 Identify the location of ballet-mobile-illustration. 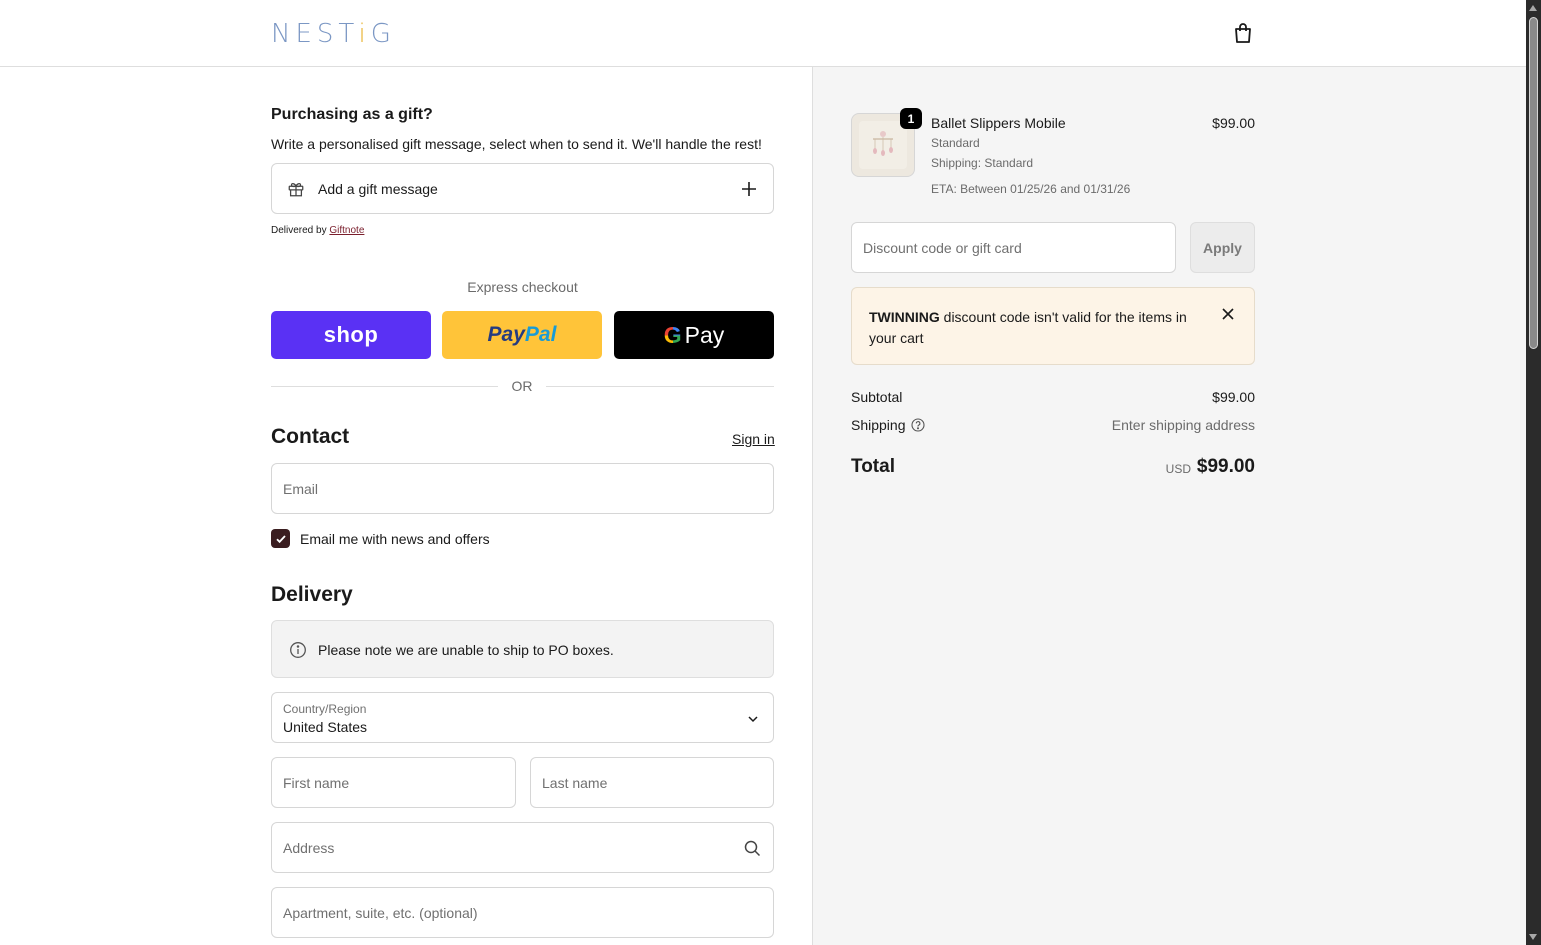
(883, 143).